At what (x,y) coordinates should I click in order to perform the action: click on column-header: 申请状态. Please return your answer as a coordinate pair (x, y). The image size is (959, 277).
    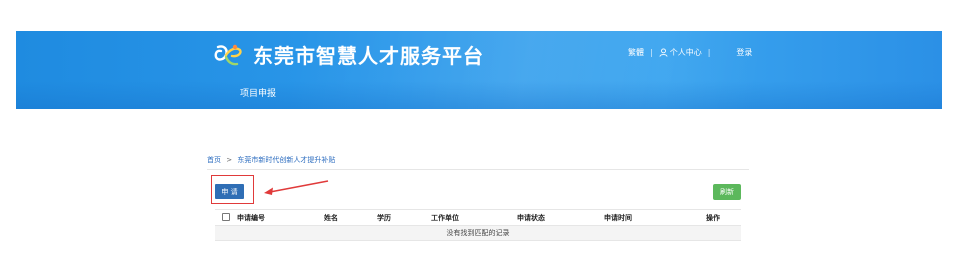
    Looking at the image, I should click on (531, 218).